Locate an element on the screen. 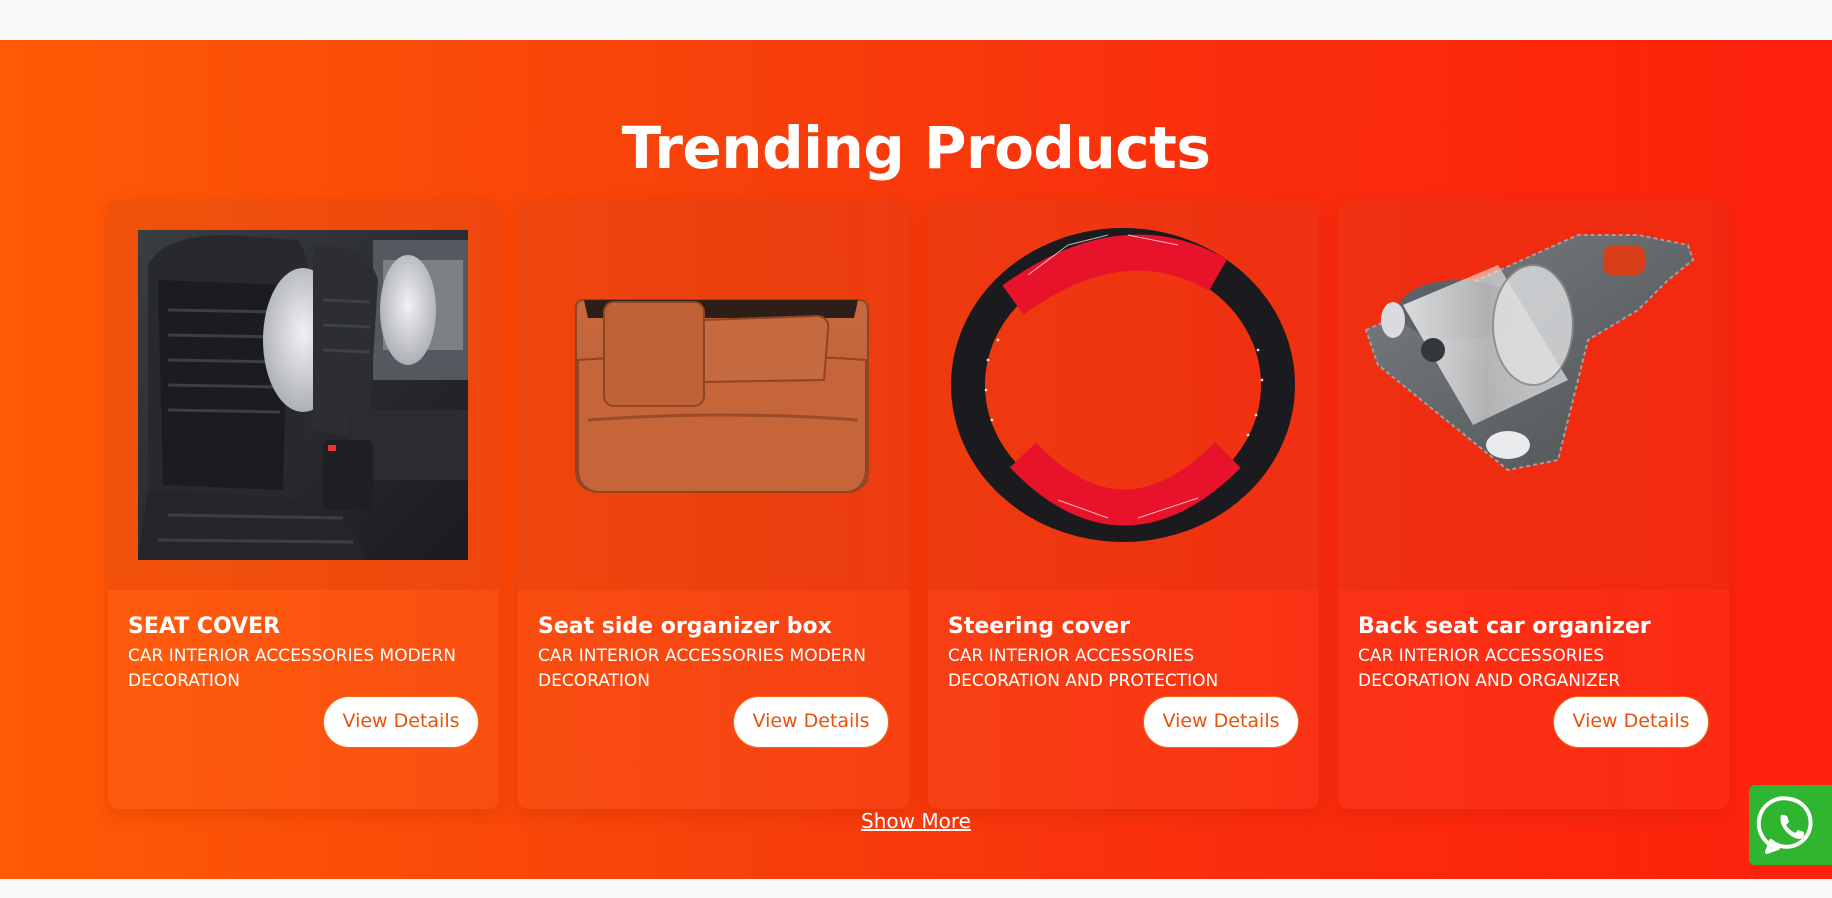  show-more-link: Show More is located at coordinates (916, 821).